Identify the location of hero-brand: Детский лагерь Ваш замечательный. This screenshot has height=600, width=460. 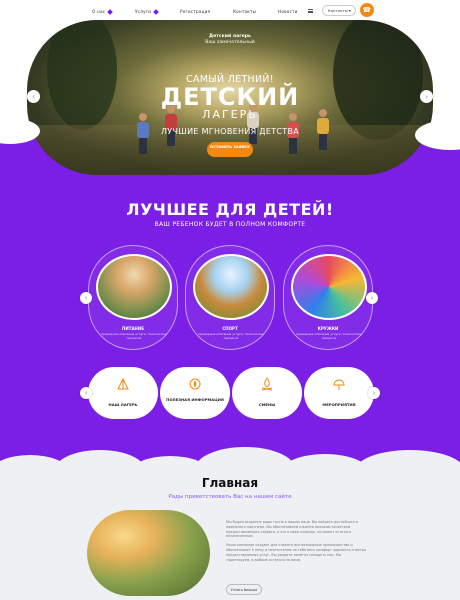
(230, 40).